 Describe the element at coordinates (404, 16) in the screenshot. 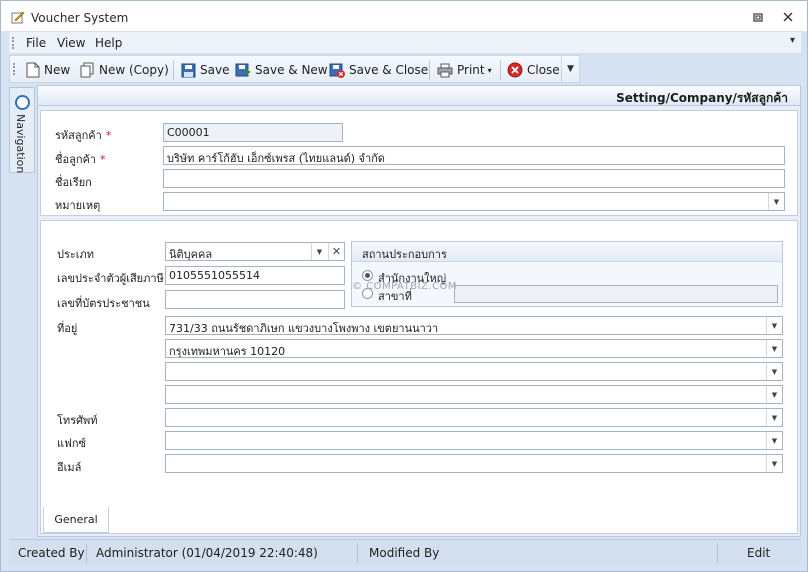

I see `title-bar: Voucher System` at that location.